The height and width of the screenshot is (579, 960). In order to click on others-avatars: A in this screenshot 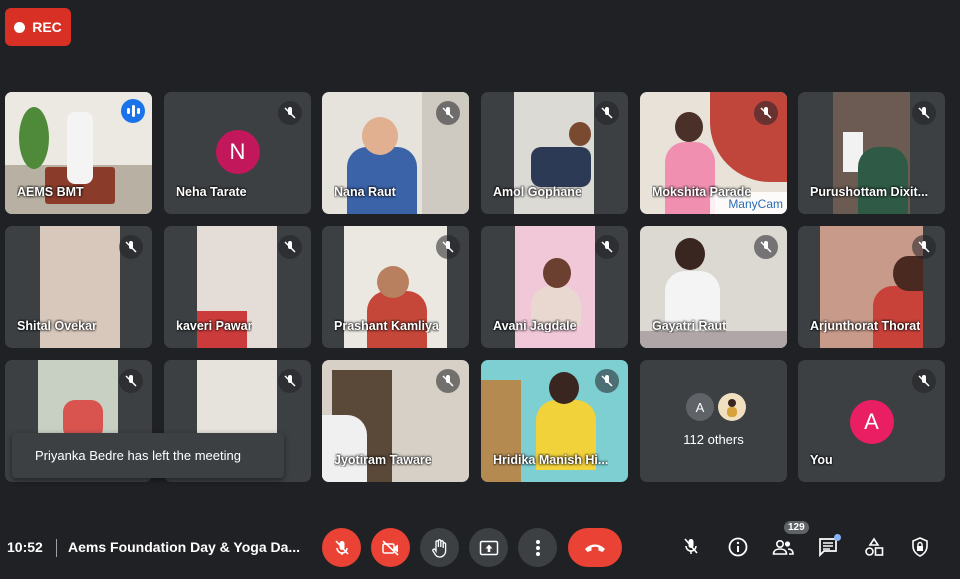, I will do `click(716, 407)`.